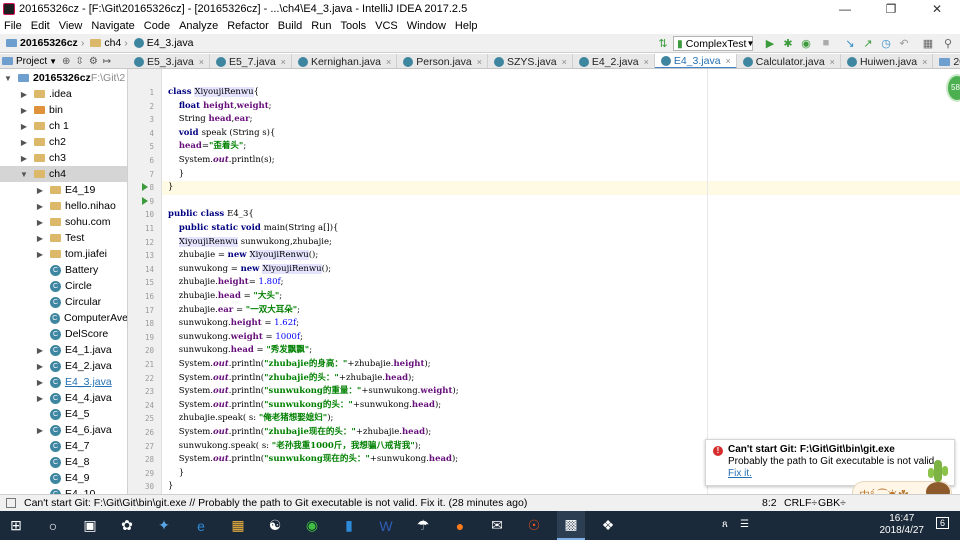 This screenshot has height=540, width=960. I want to click on wechat-icon: ◉, so click(312, 525).